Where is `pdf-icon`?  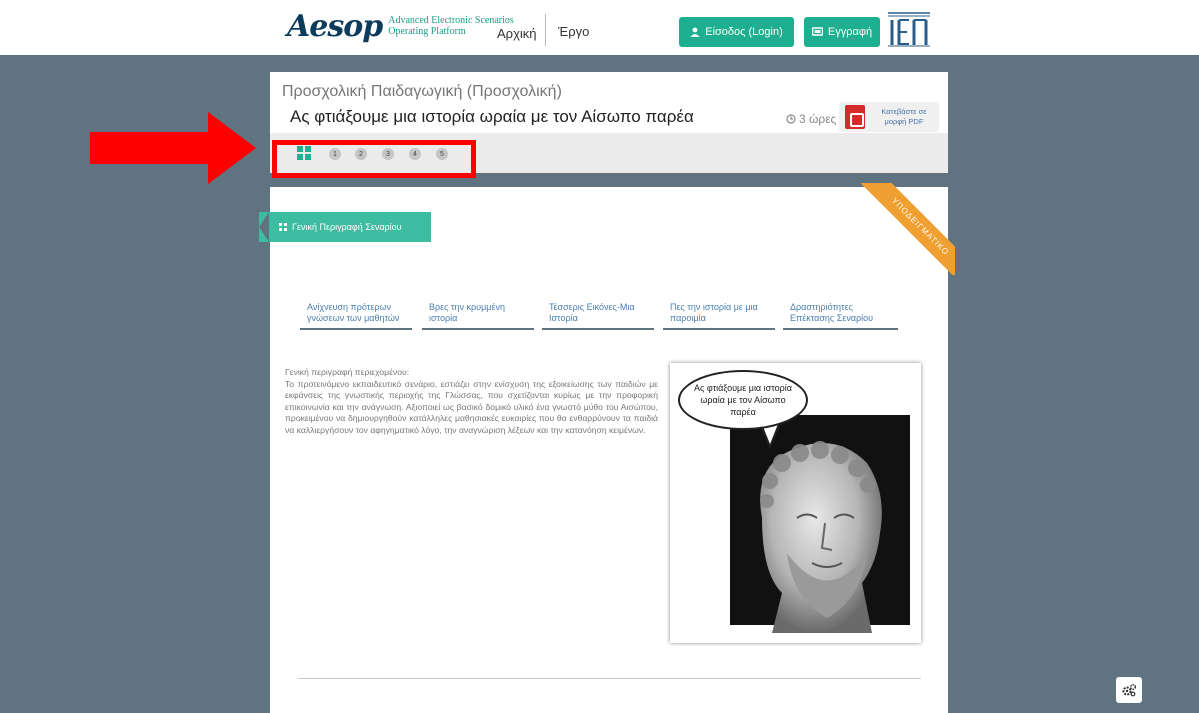
pdf-icon is located at coordinates (855, 117).